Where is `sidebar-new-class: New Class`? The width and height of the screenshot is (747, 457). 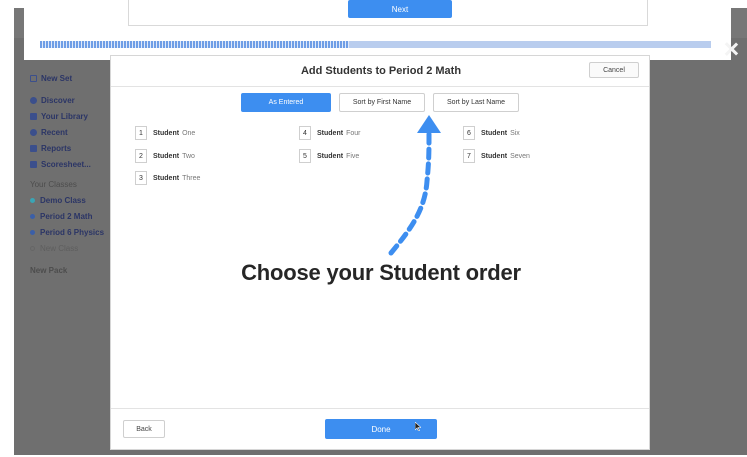 sidebar-new-class: New Class is located at coordinates (54, 248).